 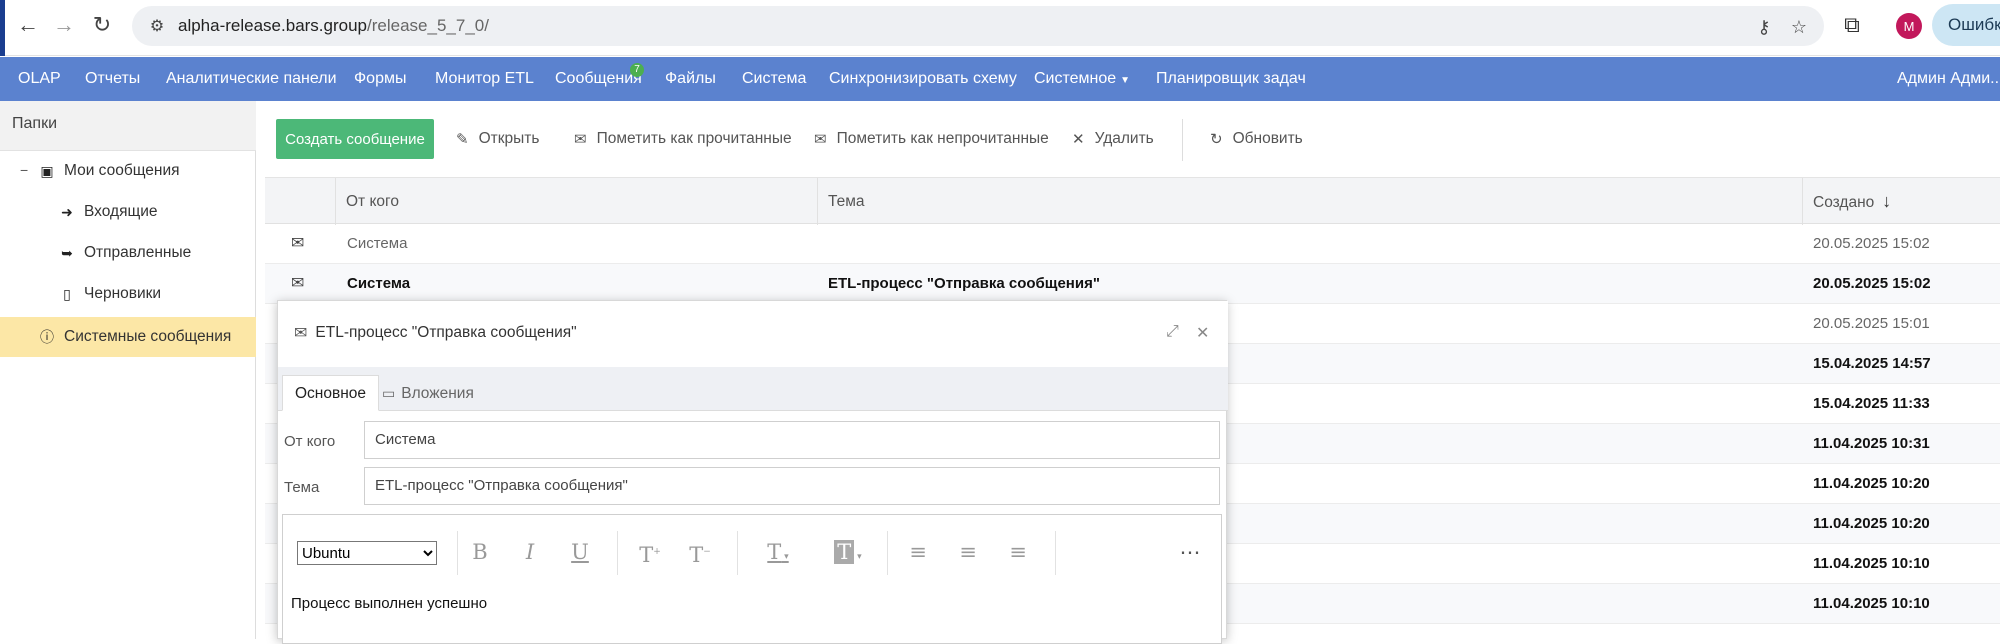 What do you see at coordinates (820, 139) in the screenshot?
I see `envelope-filled-icon: ✉` at bounding box center [820, 139].